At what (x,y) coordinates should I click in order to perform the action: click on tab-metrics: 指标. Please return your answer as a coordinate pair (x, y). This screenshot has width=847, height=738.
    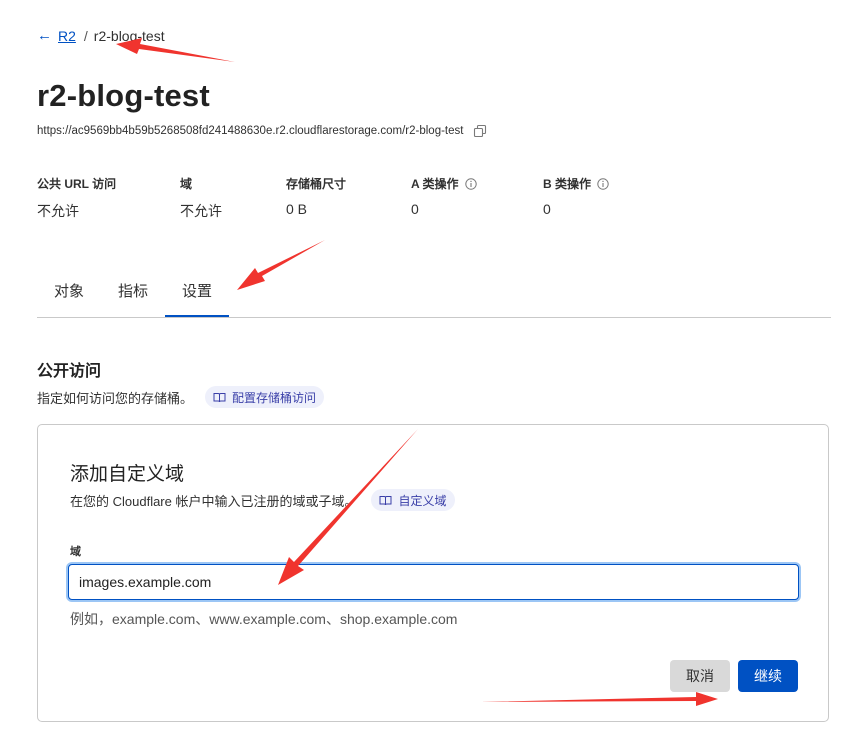
    Looking at the image, I should click on (133, 292).